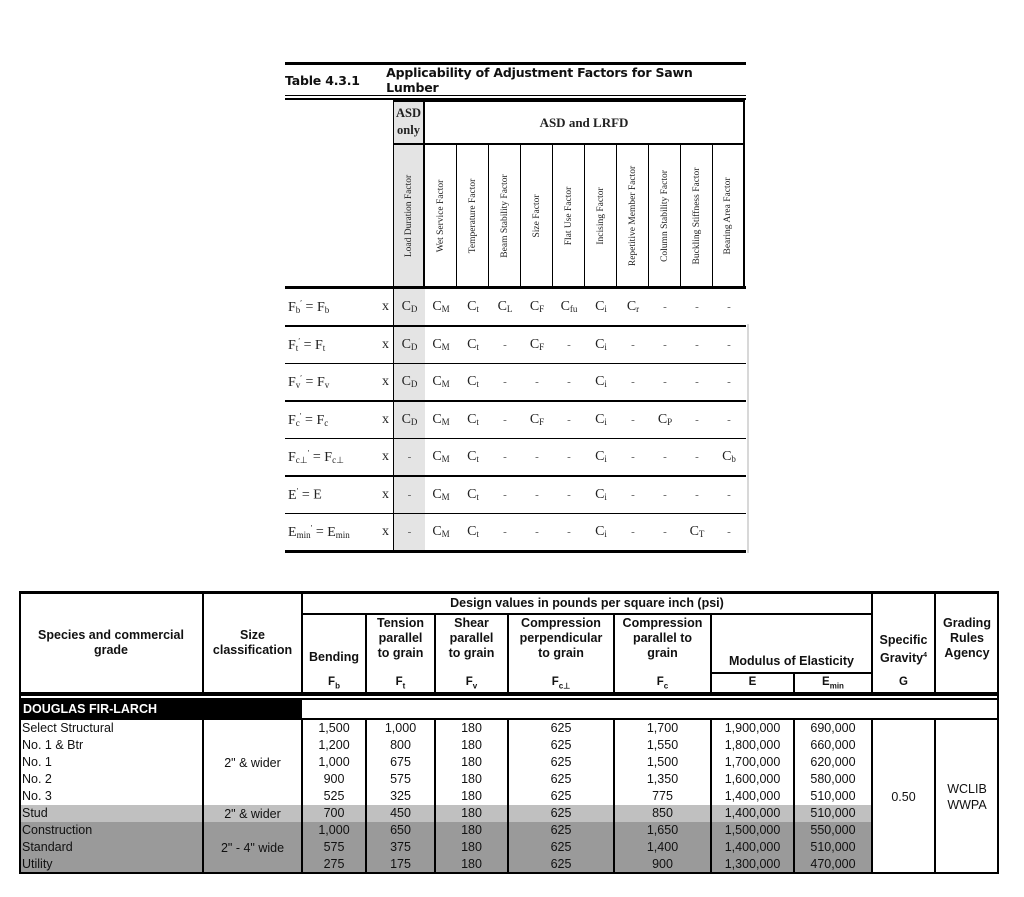  What do you see at coordinates (68, 728) in the screenshot?
I see `grade-name: Select Structural` at bounding box center [68, 728].